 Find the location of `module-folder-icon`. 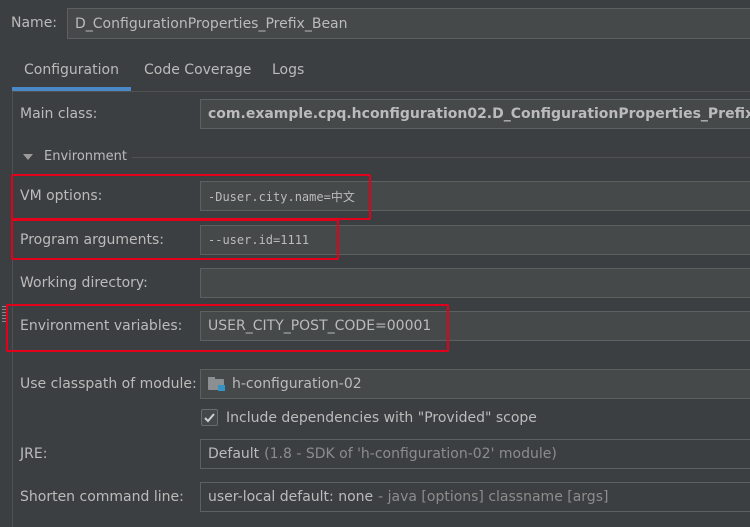

module-folder-icon is located at coordinates (217, 384).